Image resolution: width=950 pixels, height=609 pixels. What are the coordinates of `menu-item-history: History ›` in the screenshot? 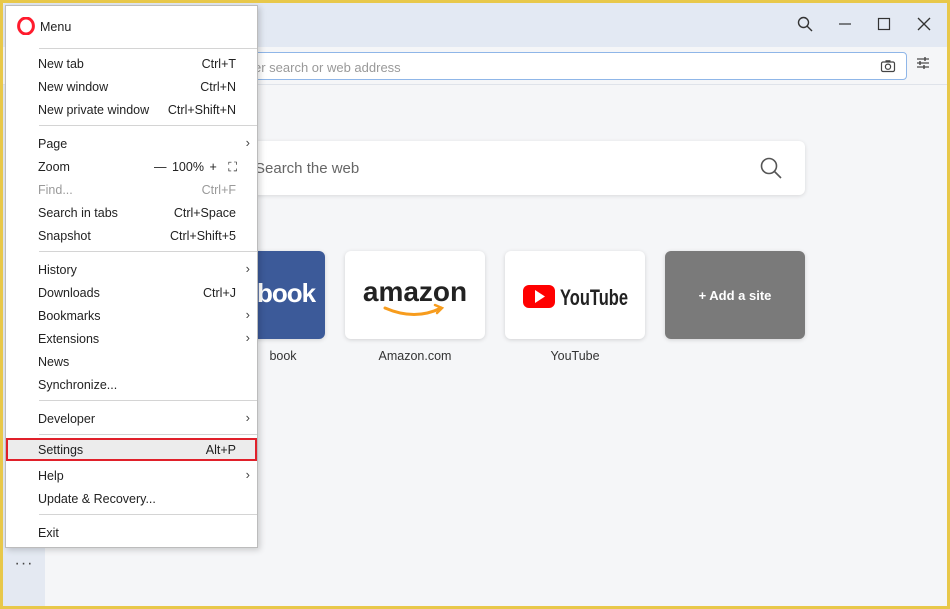 It's located at (131, 269).